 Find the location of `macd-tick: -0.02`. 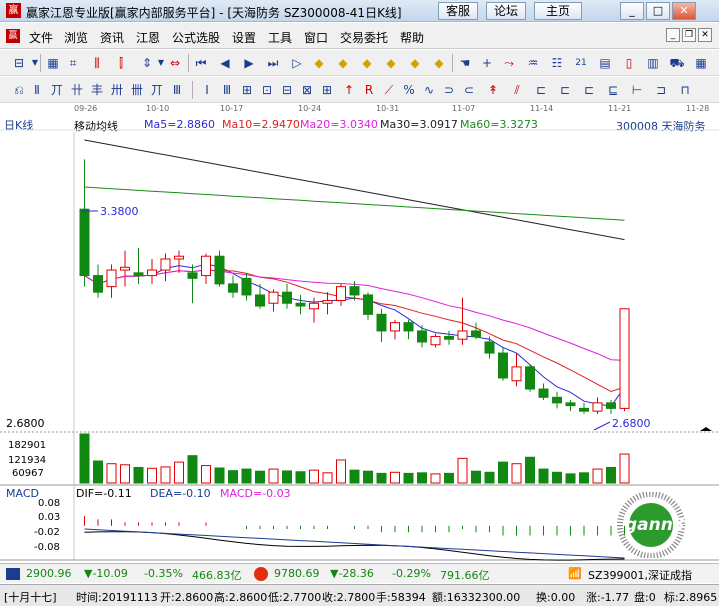

macd-tick: -0.02 is located at coordinates (47, 532).